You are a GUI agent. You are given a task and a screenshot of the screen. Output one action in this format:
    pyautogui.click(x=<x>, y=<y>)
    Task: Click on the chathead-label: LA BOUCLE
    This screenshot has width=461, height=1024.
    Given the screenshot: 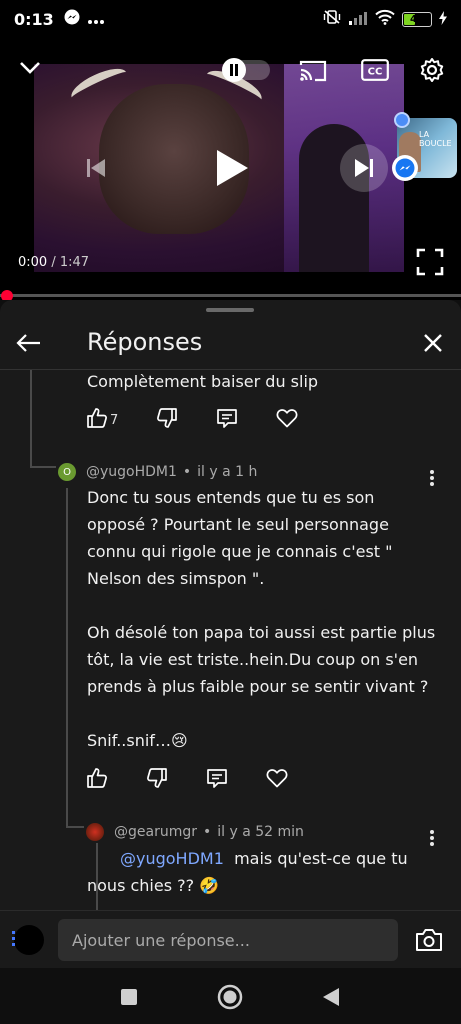 What is the action you would take?
    pyautogui.click(x=435, y=139)
    